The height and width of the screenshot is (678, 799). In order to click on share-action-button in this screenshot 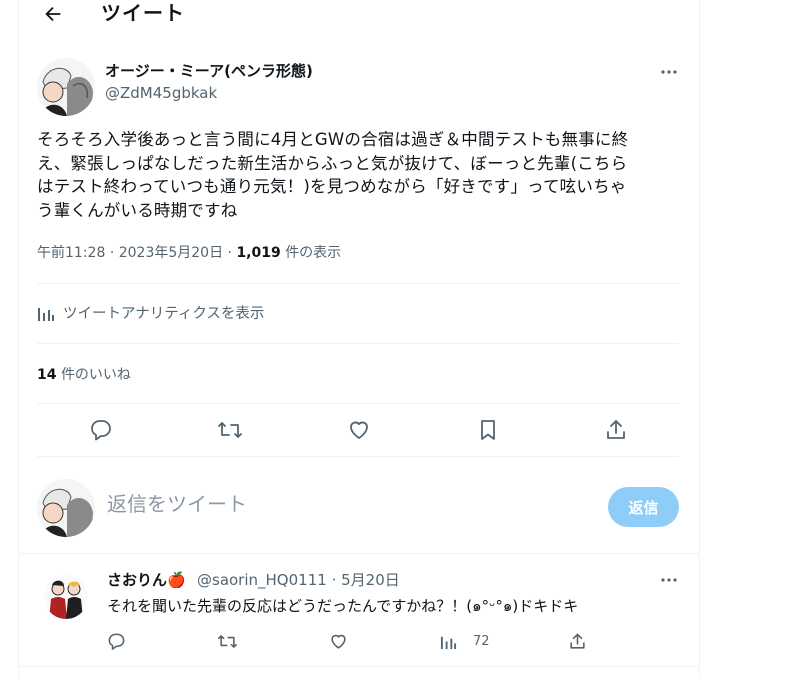, I will do `click(616, 430)`.